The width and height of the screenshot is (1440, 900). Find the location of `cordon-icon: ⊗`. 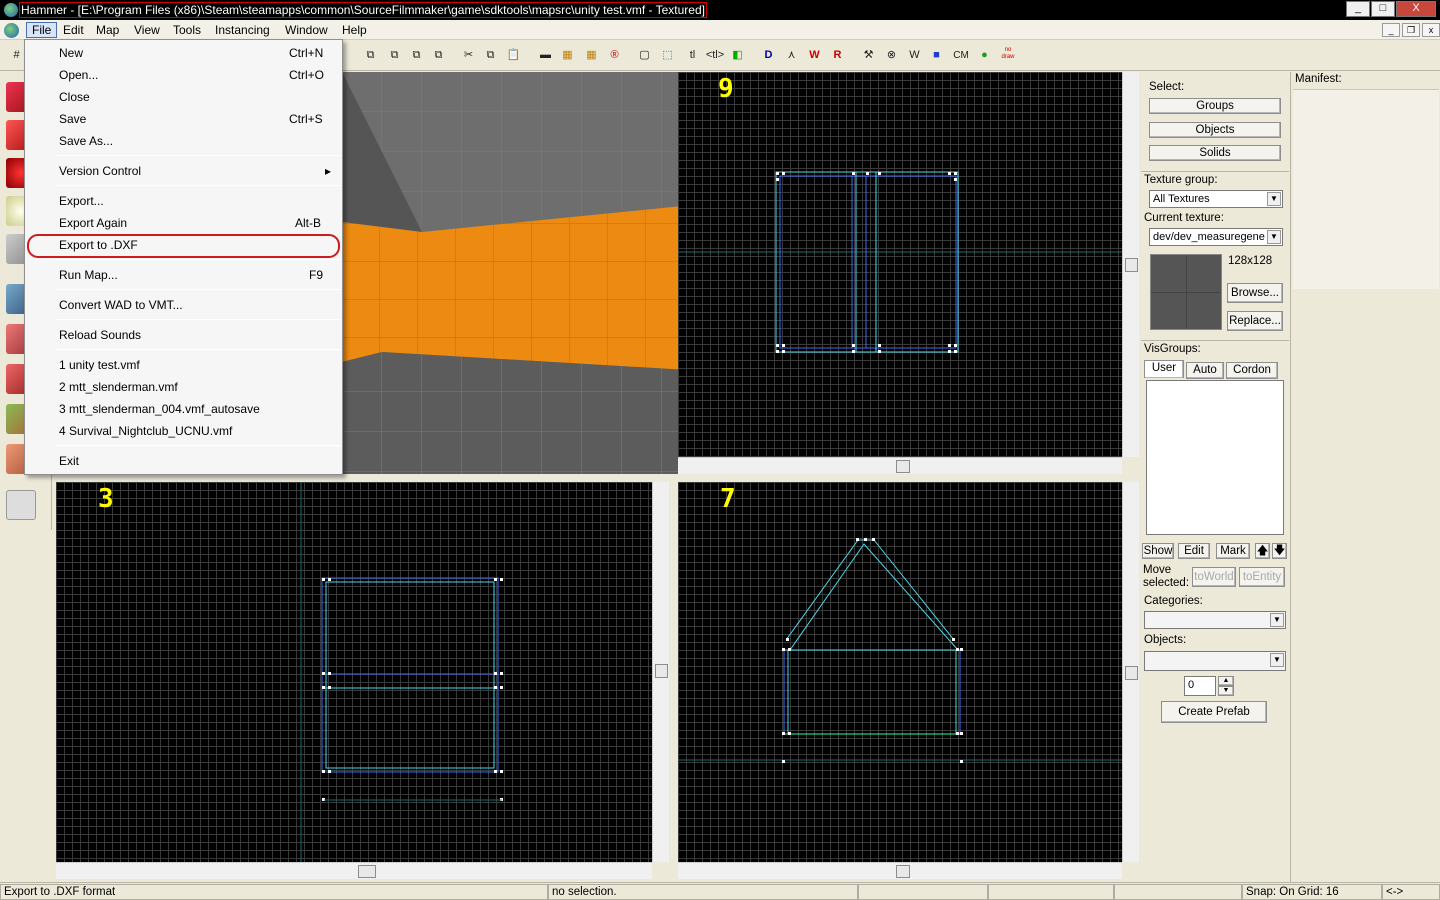

cordon-icon: ⊗ is located at coordinates (891, 55).